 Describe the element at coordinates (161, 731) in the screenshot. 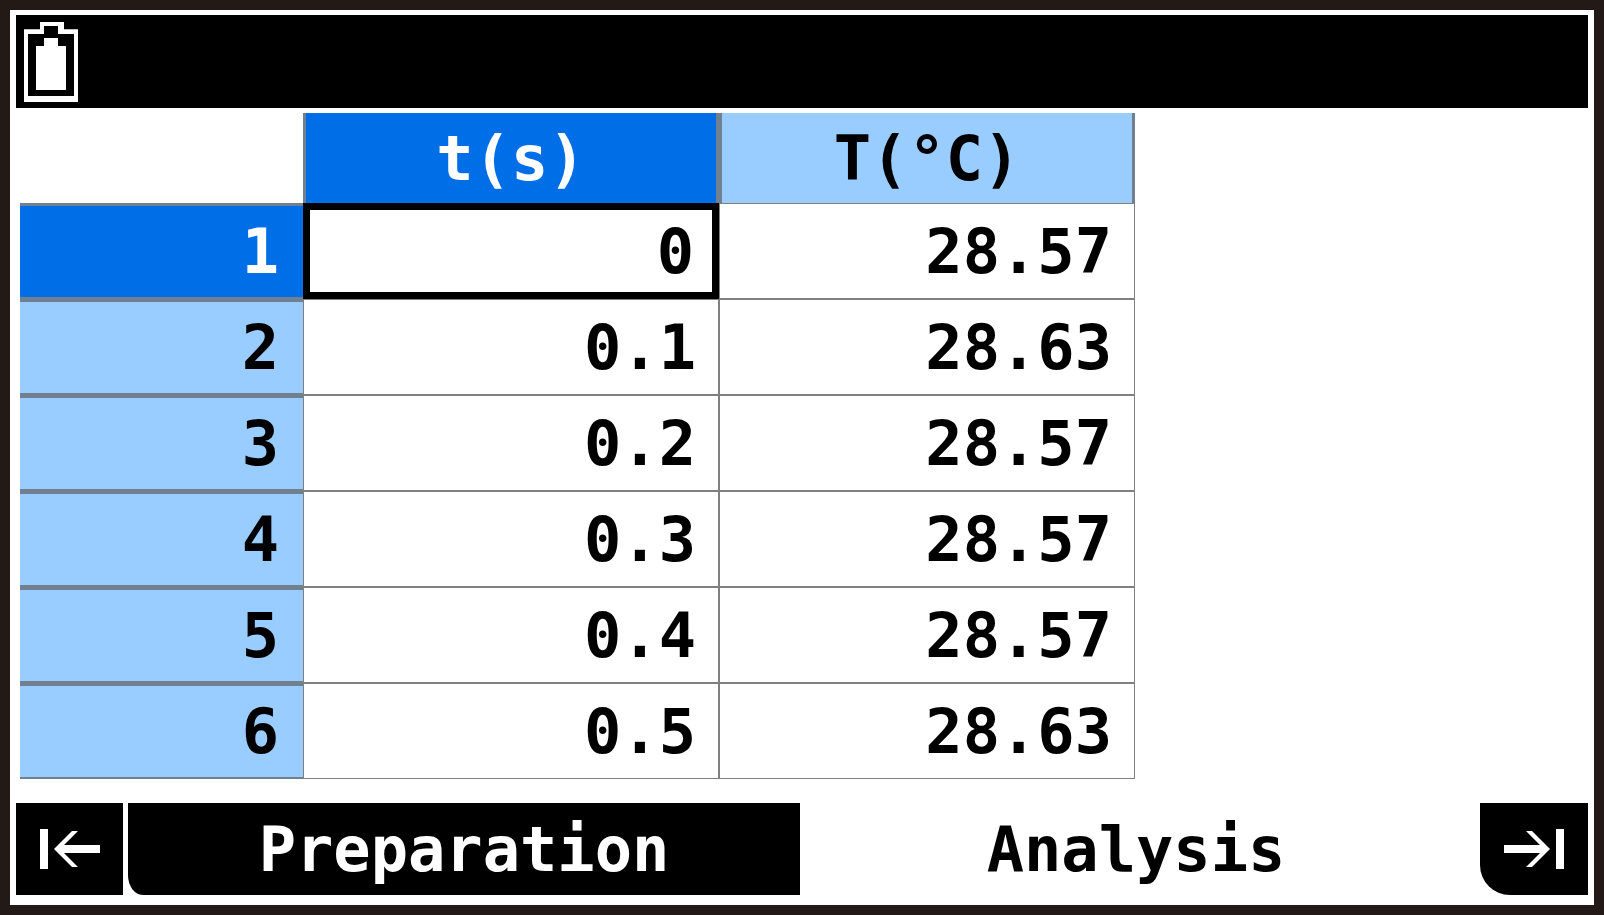

I see `row-number: 6` at that location.